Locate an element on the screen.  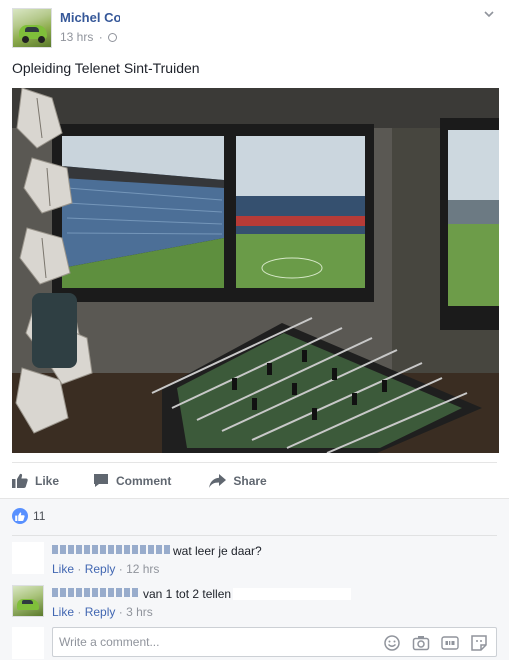
comment-actions: Like · Reply · 3 hrs is located at coordinates (102, 612).